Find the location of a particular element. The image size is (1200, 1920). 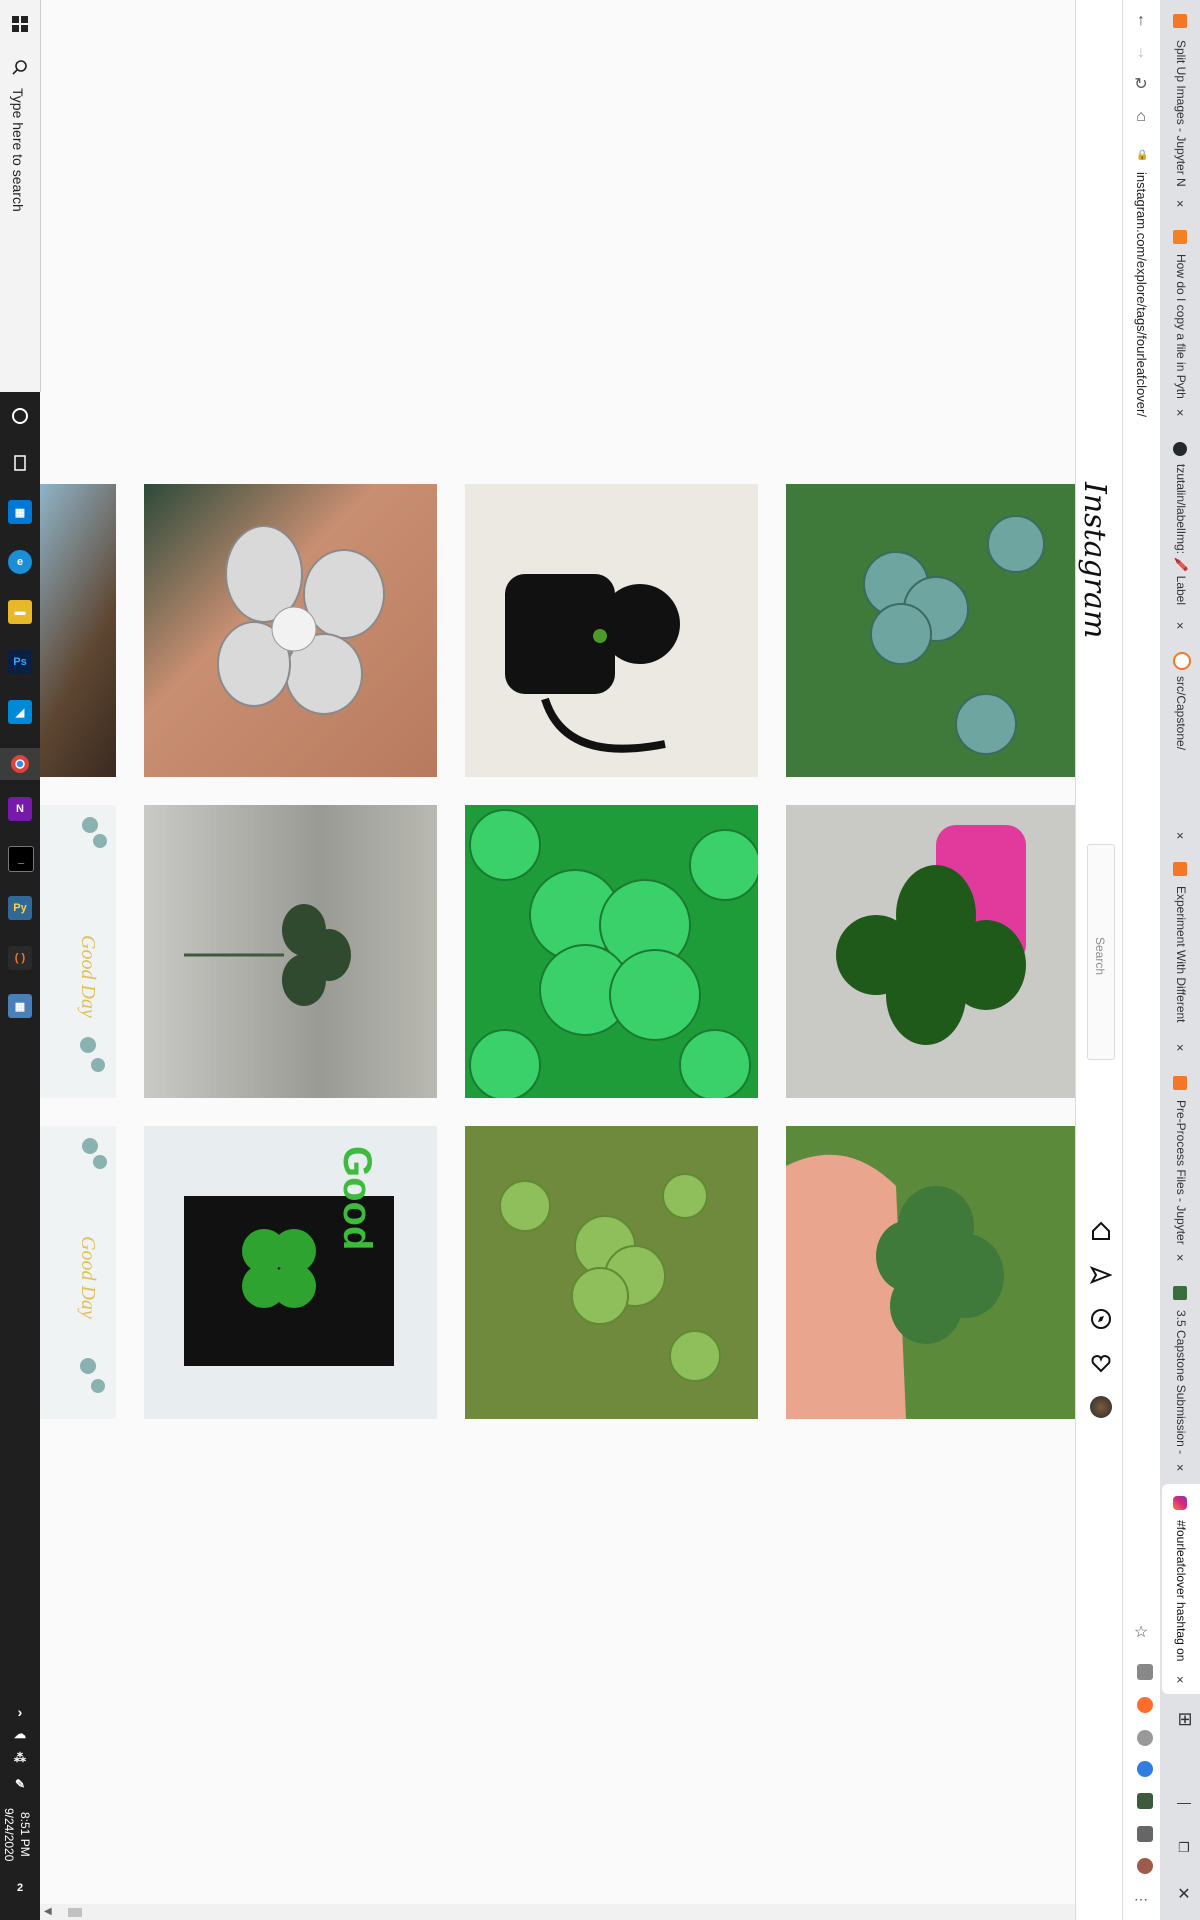

reload-icon: ↻ is located at coordinates (1141, 85).